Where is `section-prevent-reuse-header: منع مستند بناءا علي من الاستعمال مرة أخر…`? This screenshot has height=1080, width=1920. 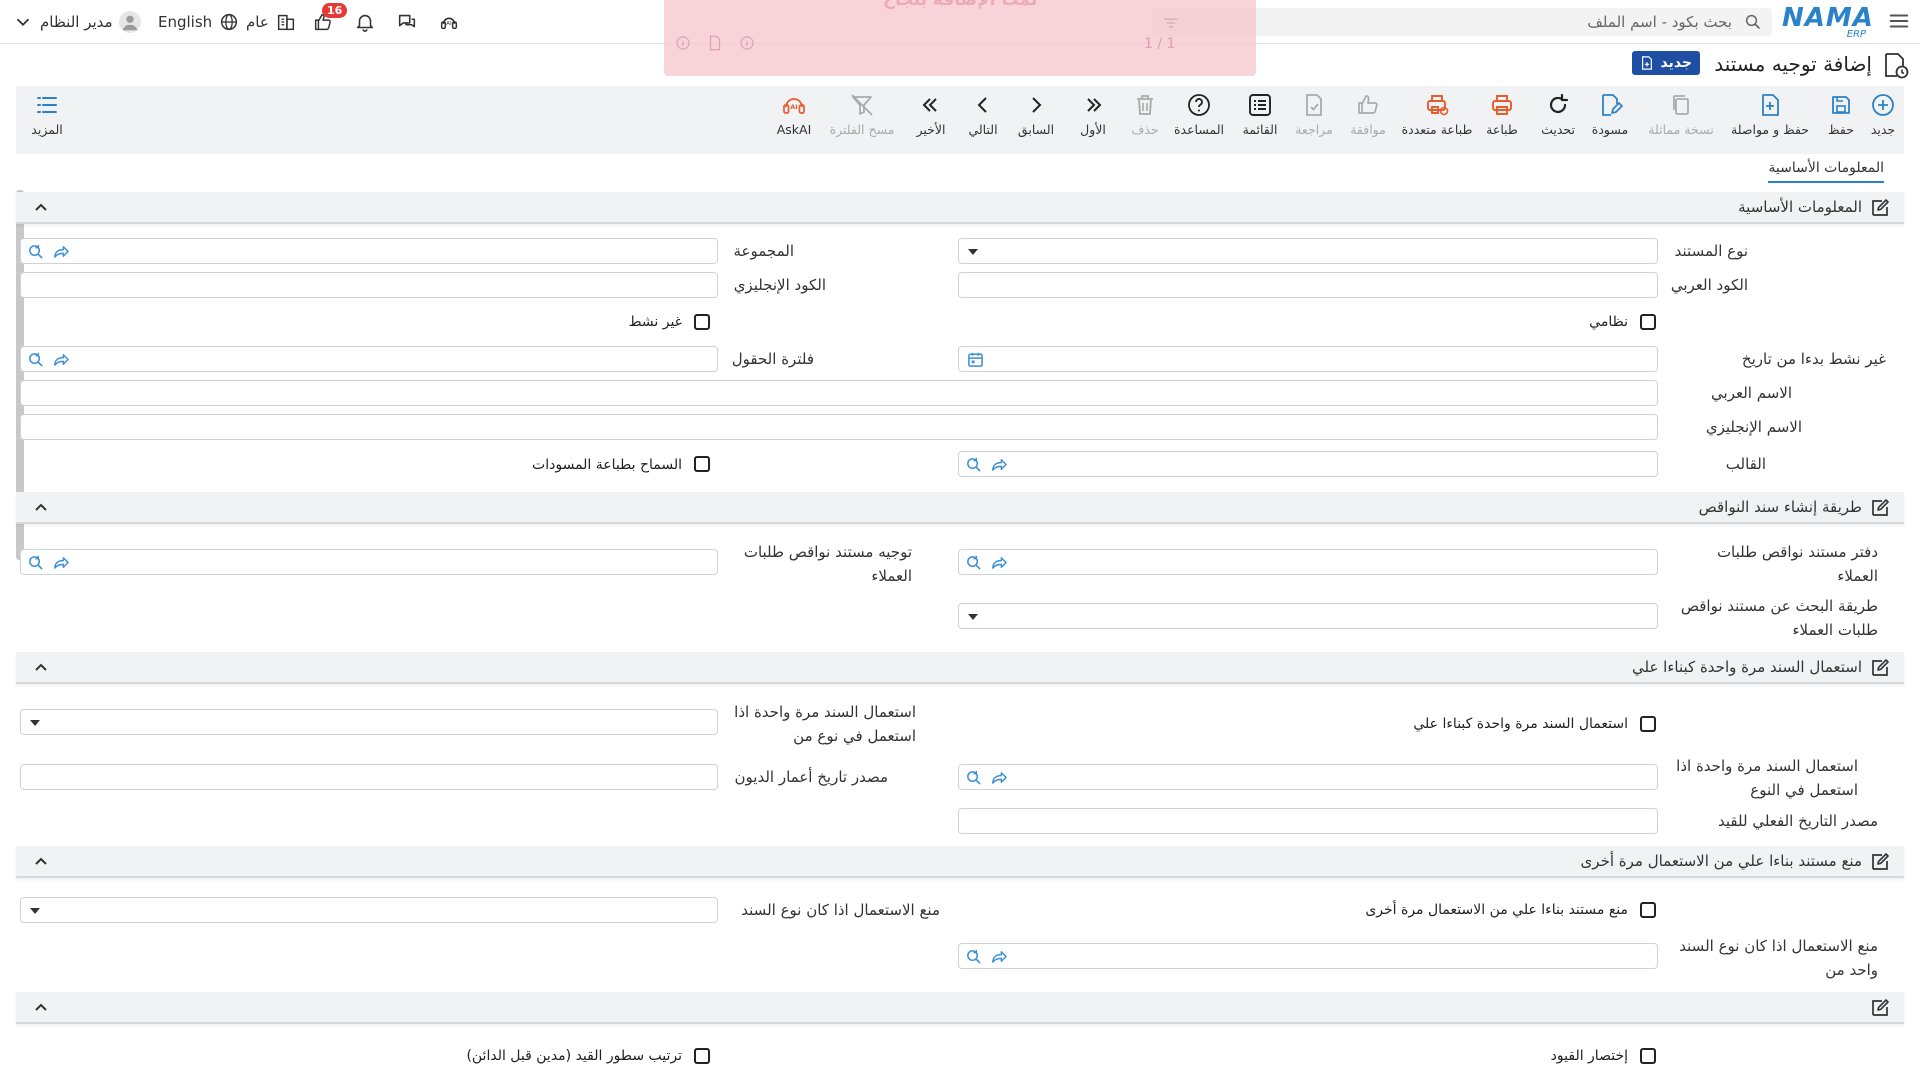
section-prevent-reuse-header: منع مستند بناءا علي من الاستعمال مرة أخر… is located at coordinates (960, 862).